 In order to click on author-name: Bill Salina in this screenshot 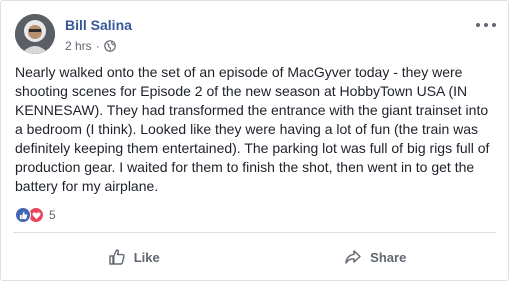, I will do `click(98, 25)`.